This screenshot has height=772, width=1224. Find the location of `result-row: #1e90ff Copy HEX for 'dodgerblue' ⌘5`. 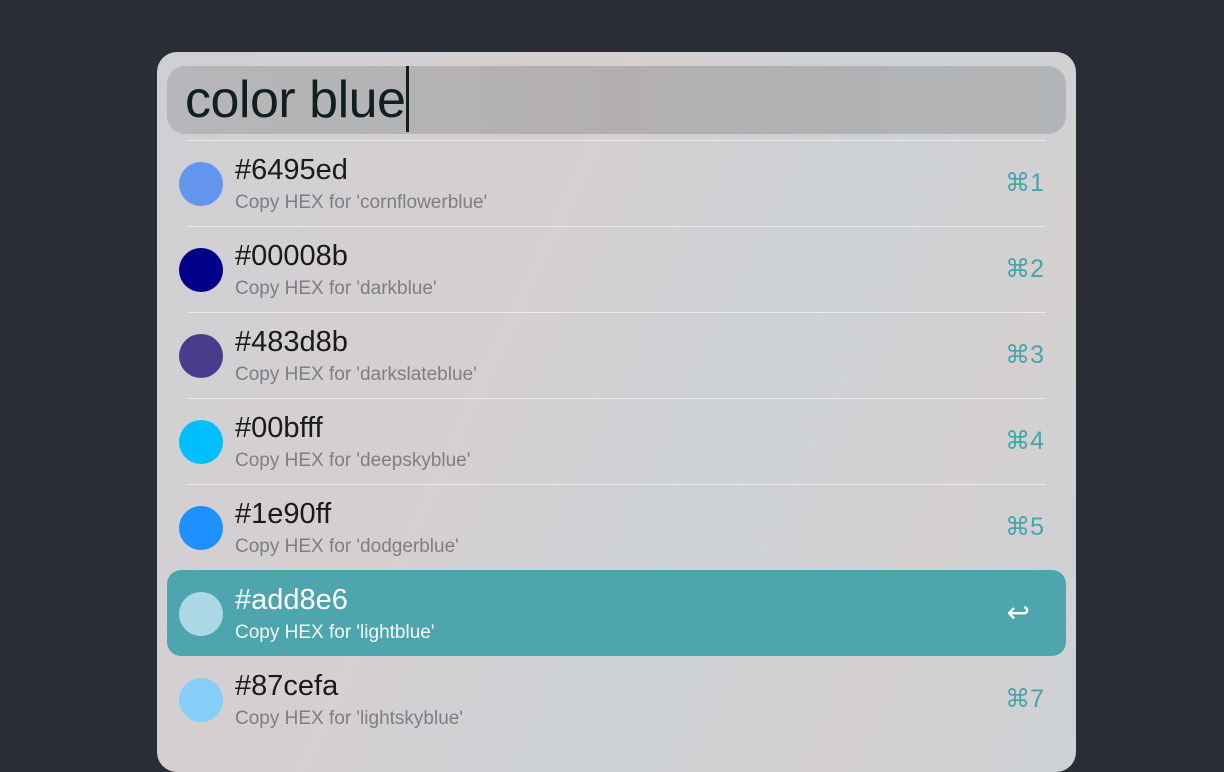

result-row: #1e90ff Copy HEX for 'dodgerblue' ⌘5 is located at coordinates (616, 527).